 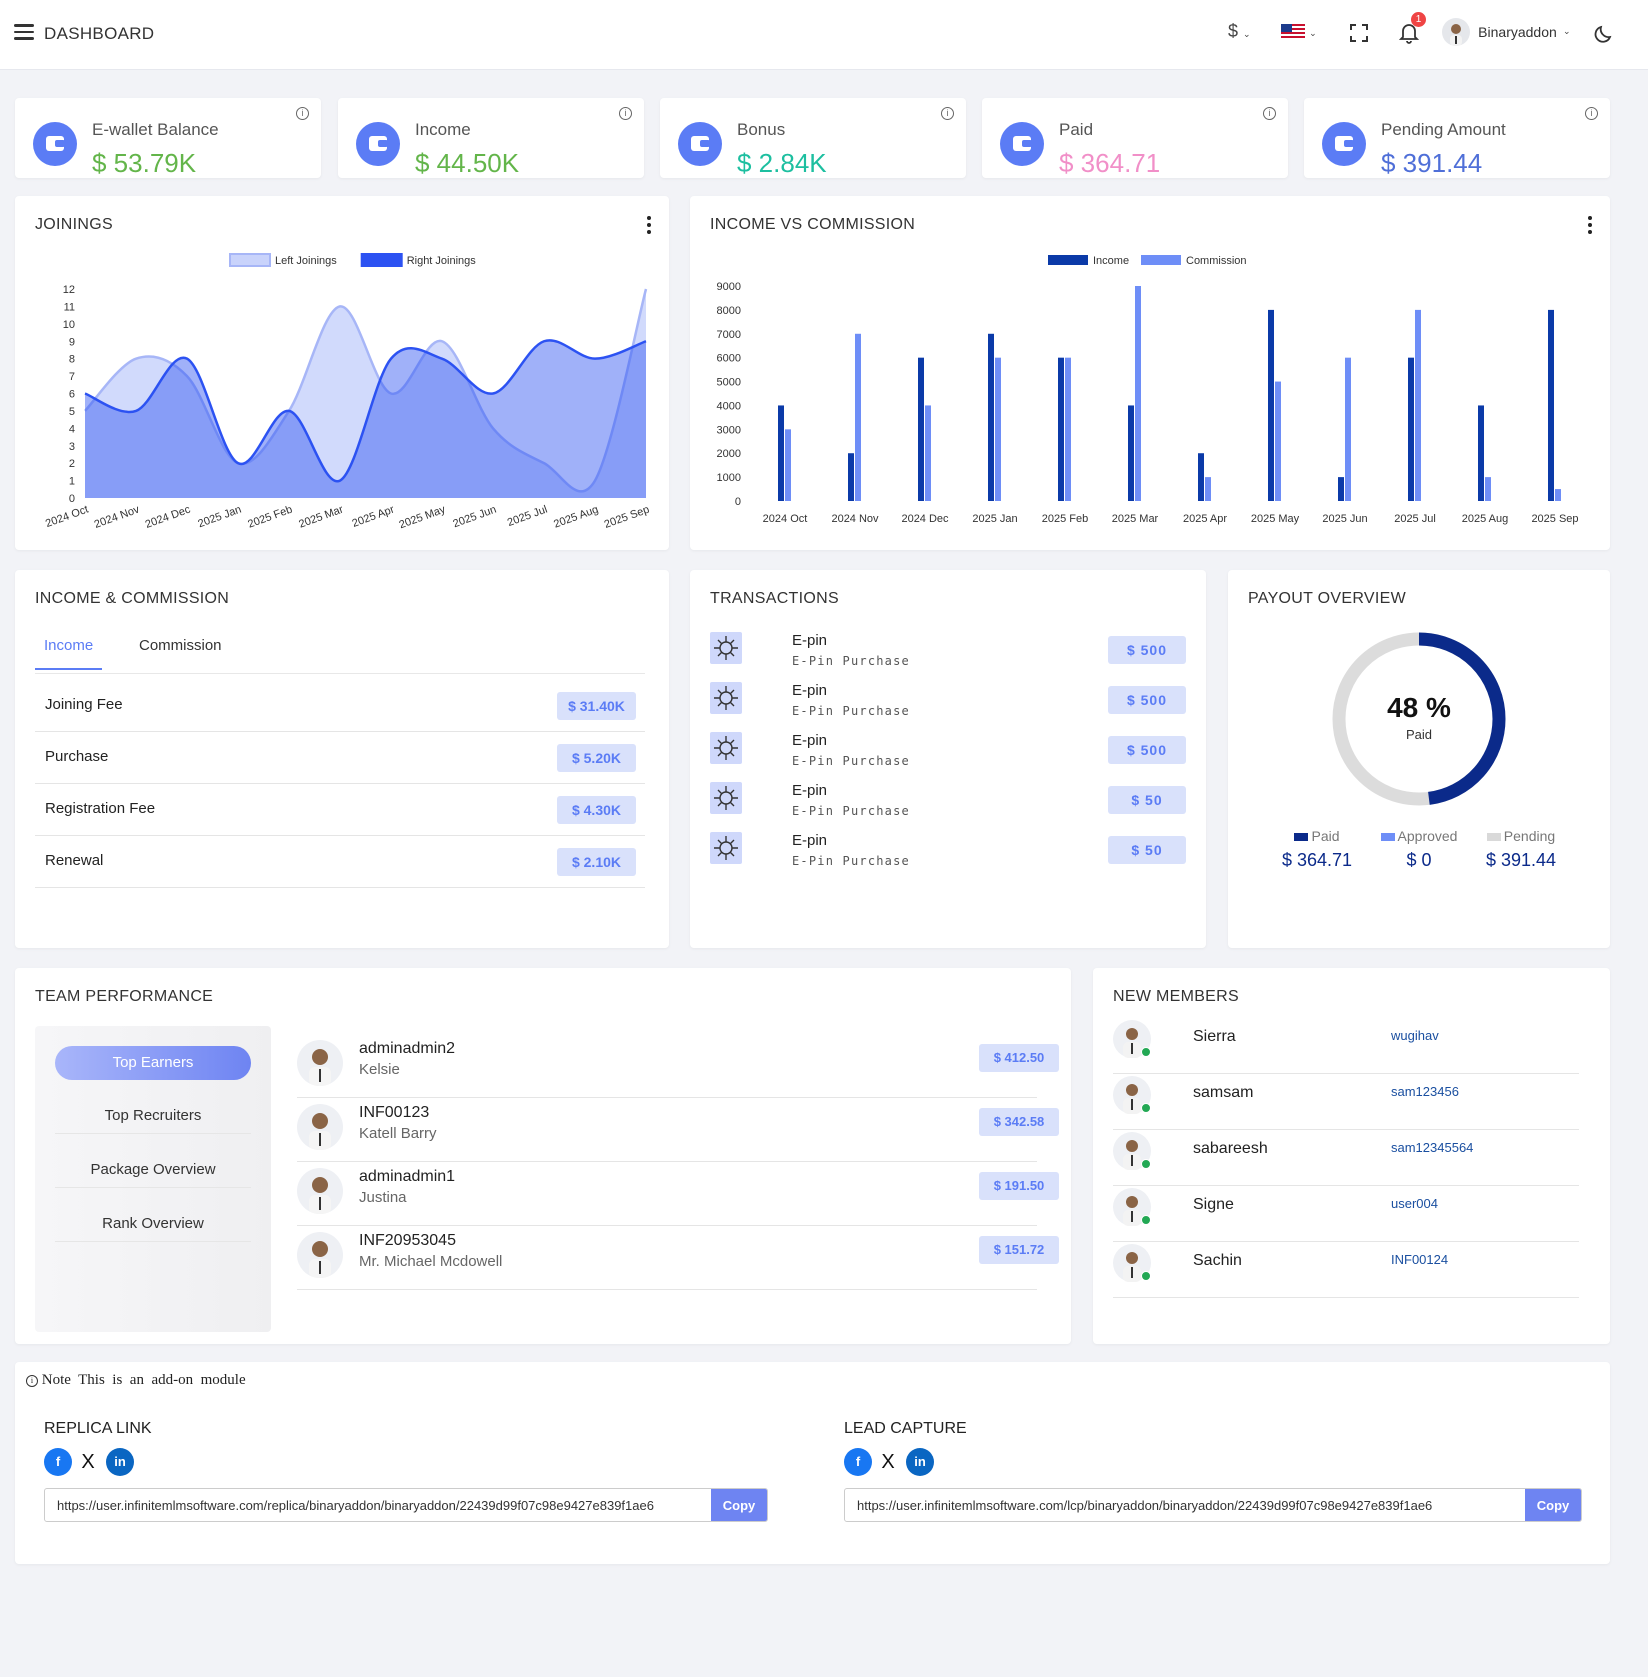 What do you see at coordinates (72, 499) in the screenshot?
I see `y-tick-label: 0` at bounding box center [72, 499].